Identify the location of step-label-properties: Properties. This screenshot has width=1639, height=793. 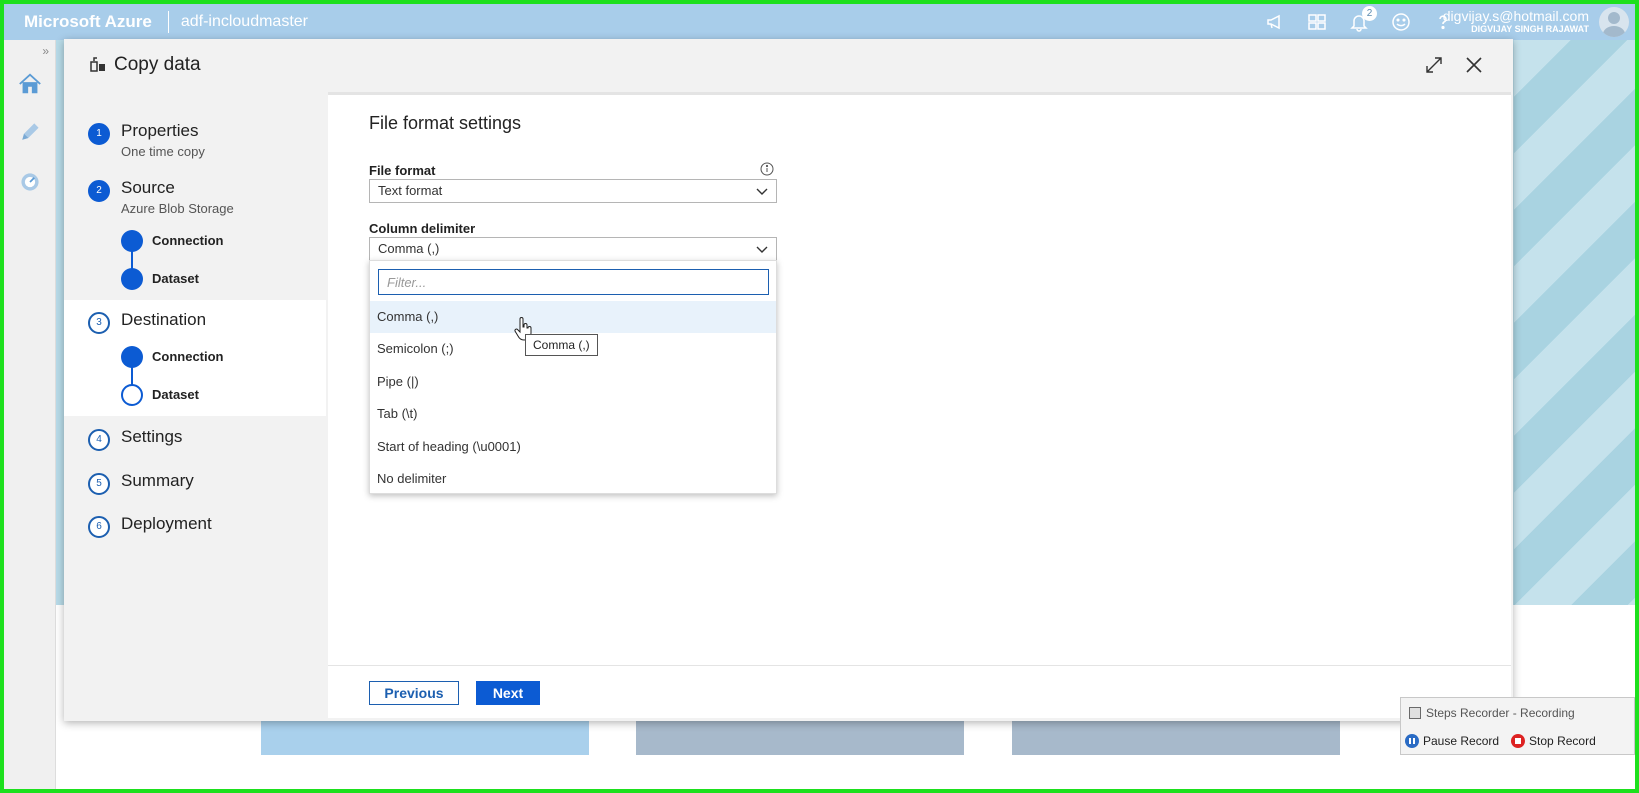
(159, 131).